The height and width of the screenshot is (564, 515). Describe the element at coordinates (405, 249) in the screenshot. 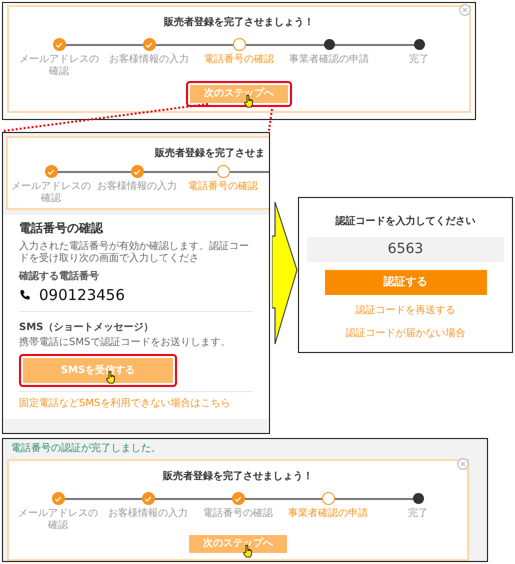

I see `code-field: 6563` at that location.